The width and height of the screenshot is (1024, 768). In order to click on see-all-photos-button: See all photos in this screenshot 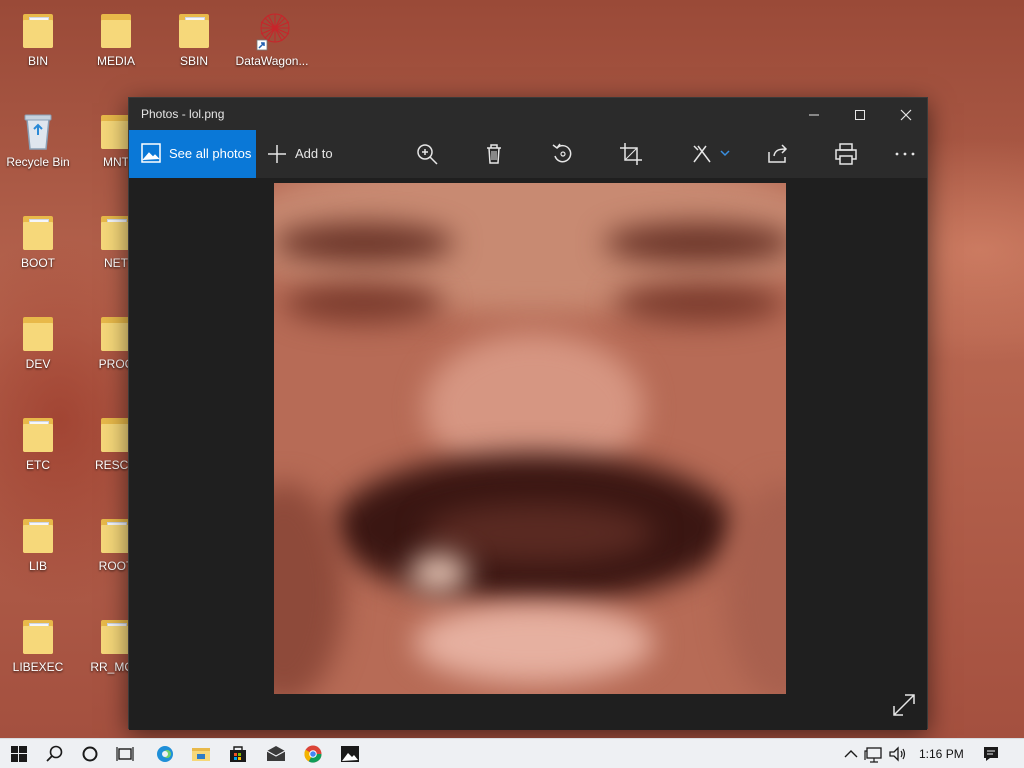, I will do `click(192, 154)`.